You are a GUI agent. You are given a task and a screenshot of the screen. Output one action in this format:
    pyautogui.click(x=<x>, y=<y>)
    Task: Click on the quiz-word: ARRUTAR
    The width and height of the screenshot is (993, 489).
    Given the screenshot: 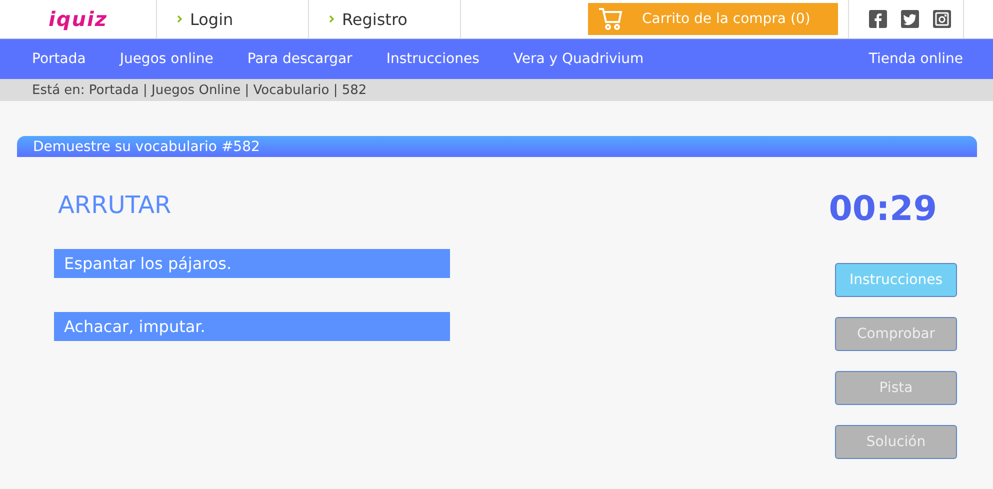 What is the action you would take?
    pyautogui.click(x=115, y=205)
    